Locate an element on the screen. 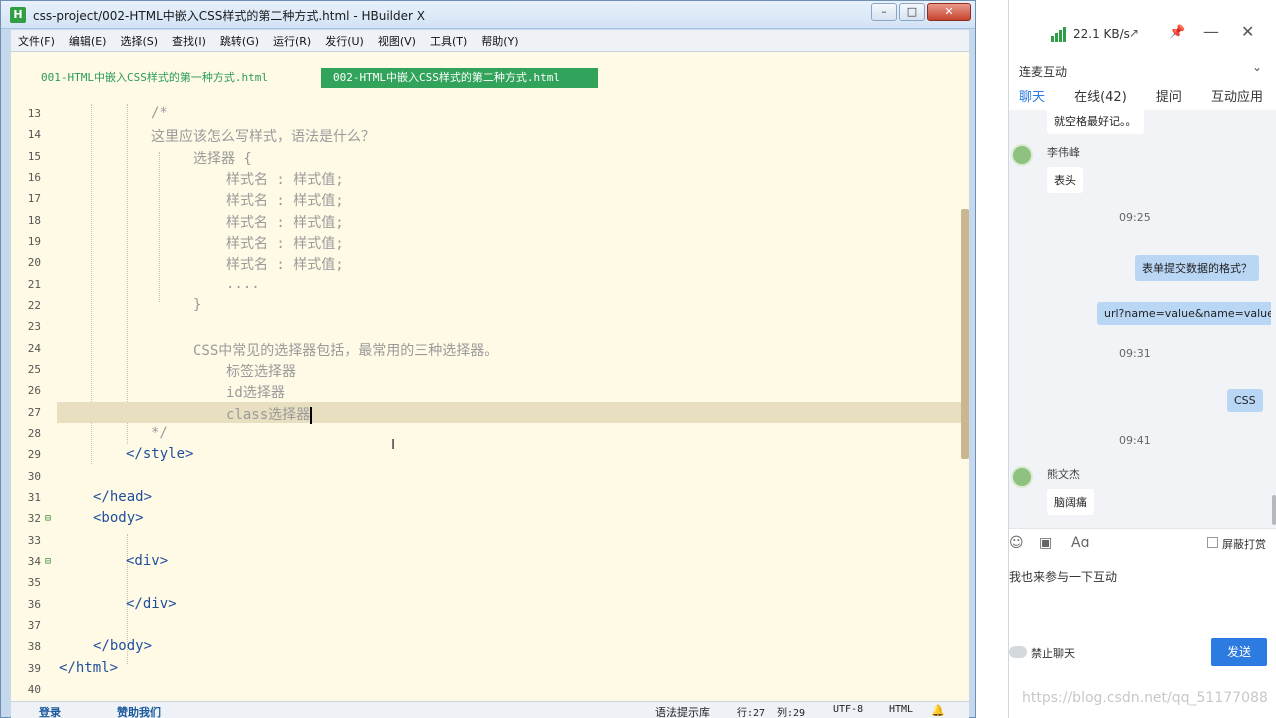 The image size is (1276, 718). mouse-ibeam-icon: Ⅰ is located at coordinates (393, 445).